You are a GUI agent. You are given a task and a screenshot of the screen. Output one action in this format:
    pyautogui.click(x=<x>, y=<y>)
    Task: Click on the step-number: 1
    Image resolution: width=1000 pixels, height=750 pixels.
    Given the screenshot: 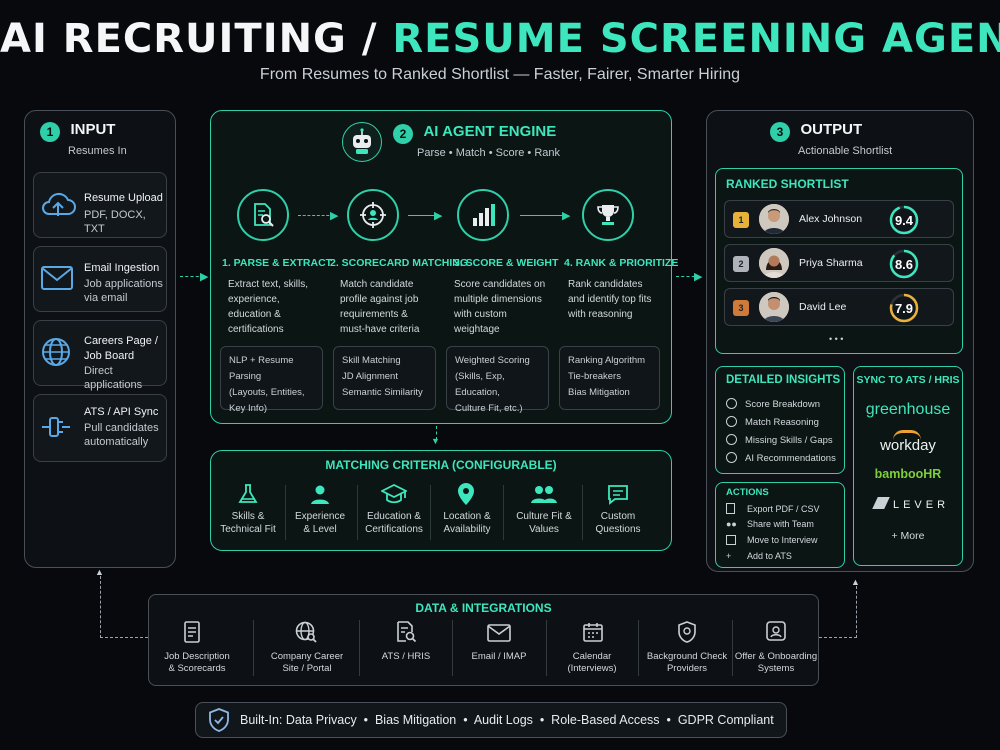 What is the action you would take?
    pyautogui.click(x=50, y=132)
    